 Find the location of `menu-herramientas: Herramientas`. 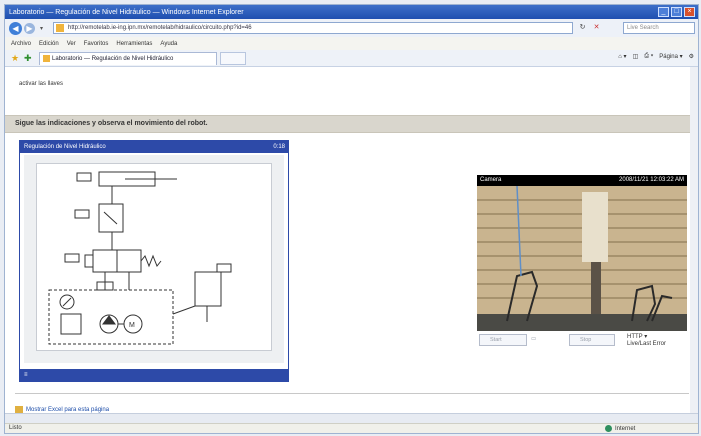

menu-herramientas: Herramientas is located at coordinates (134, 44).